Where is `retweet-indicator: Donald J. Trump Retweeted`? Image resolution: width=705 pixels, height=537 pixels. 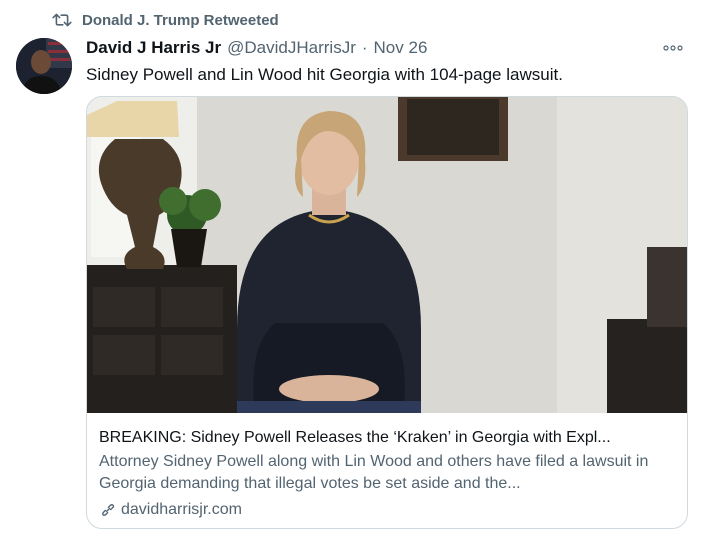 retweet-indicator: Donald J. Trump Retweeted is located at coordinates (165, 20).